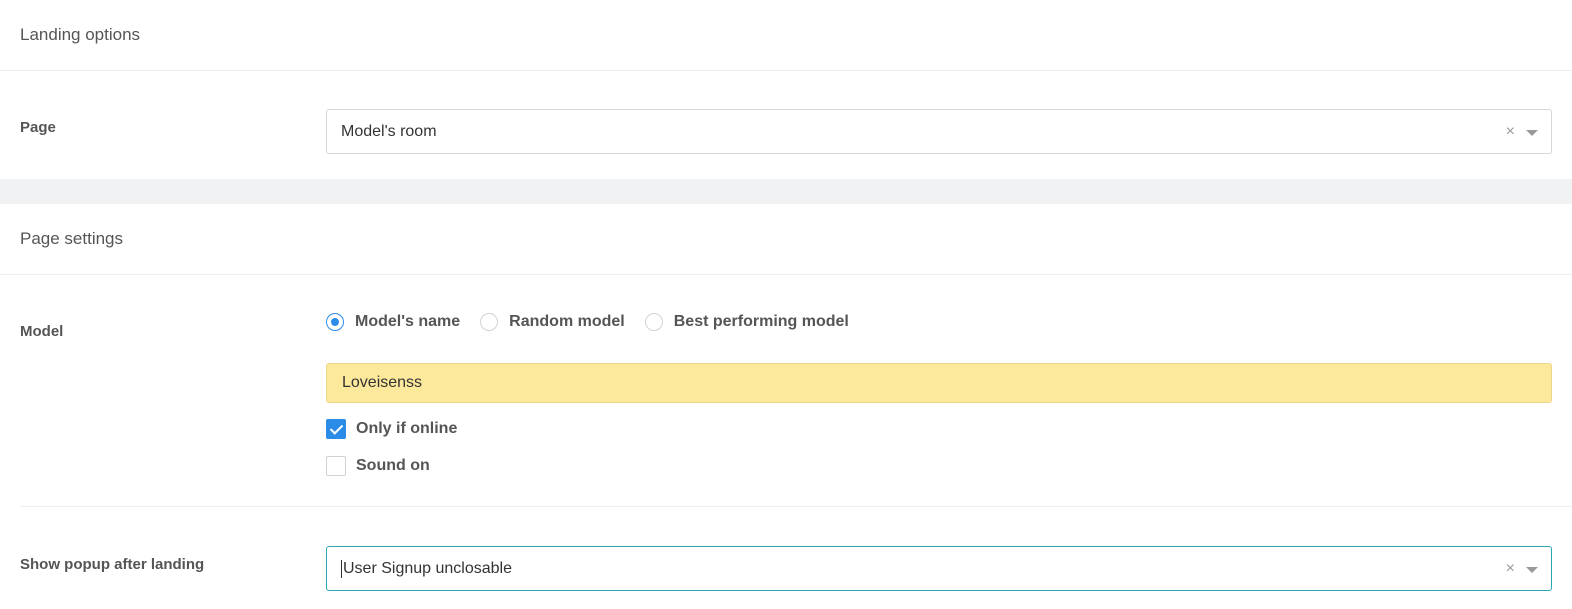 The height and width of the screenshot is (609, 1572). What do you see at coordinates (786, 191) in the screenshot?
I see `section-separator` at bounding box center [786, 191].